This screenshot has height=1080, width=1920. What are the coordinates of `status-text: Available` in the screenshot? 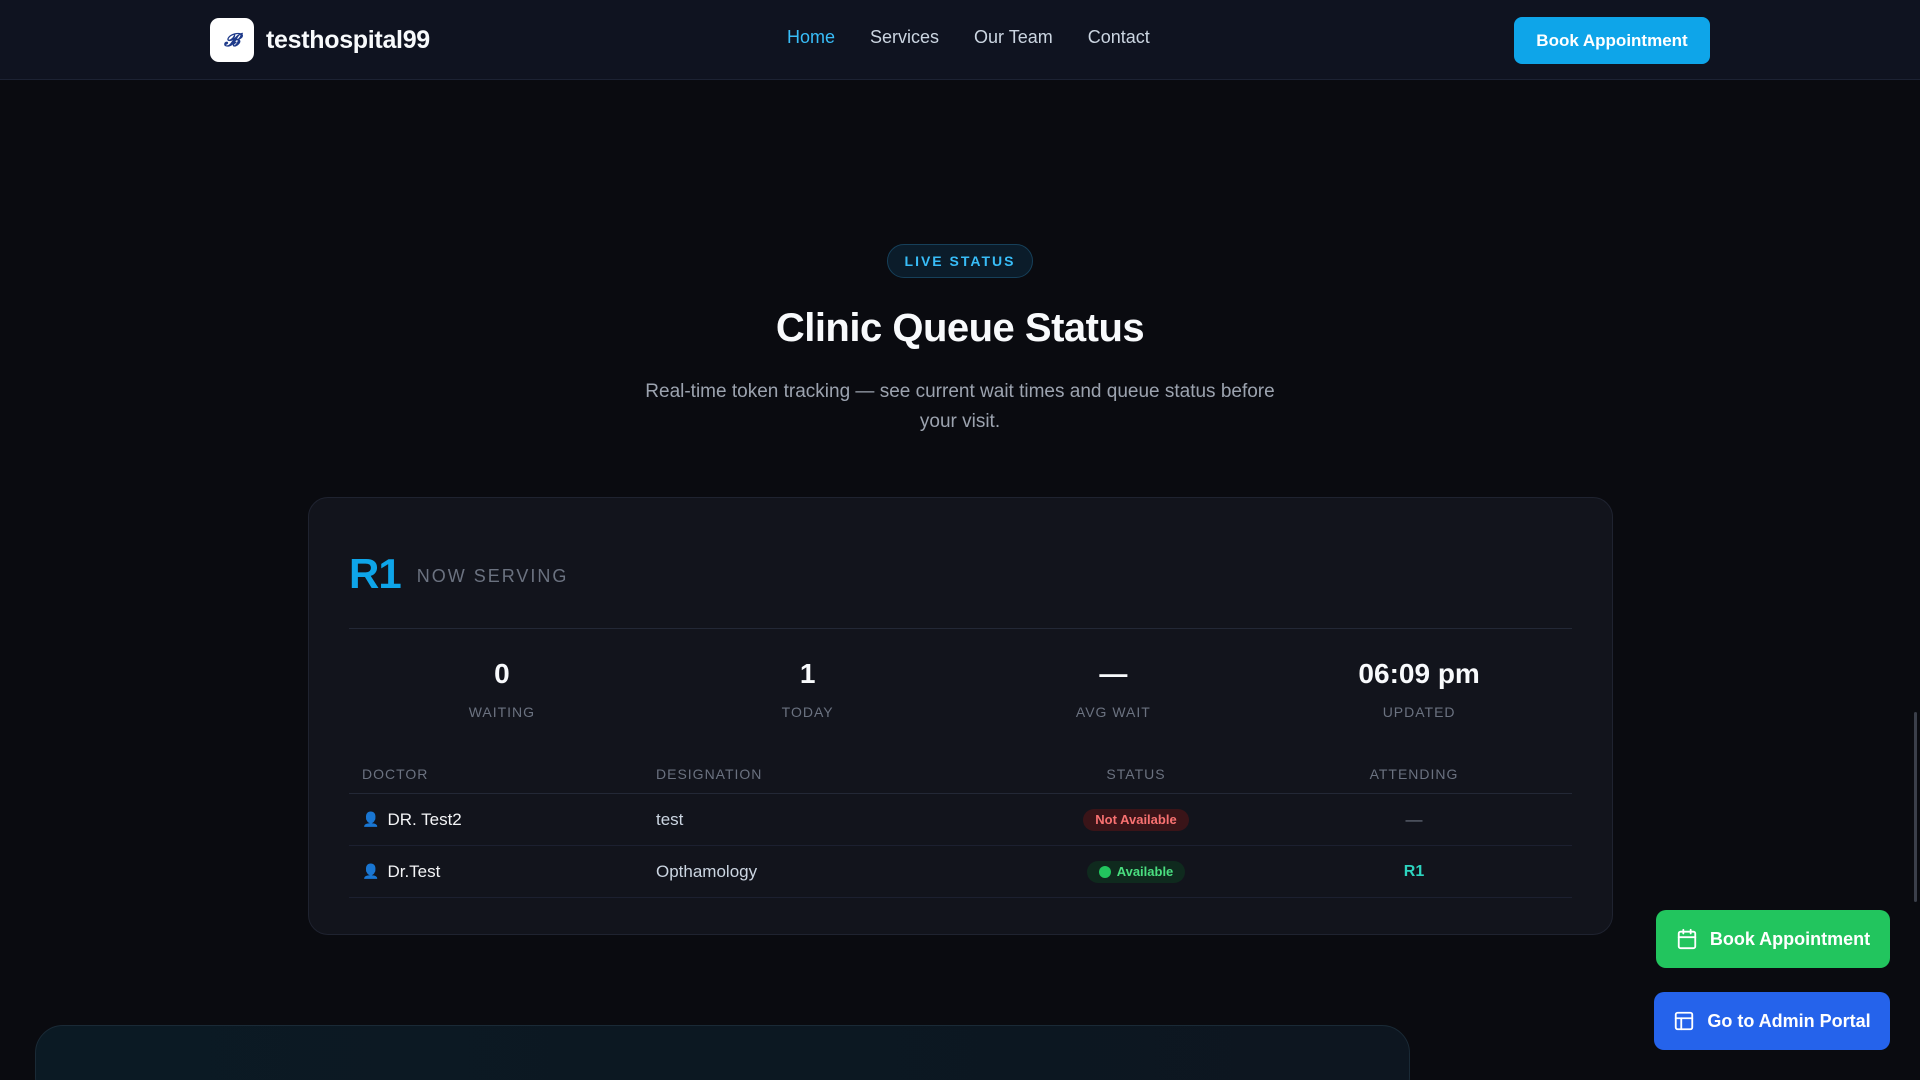 It's located at (1145, 871).